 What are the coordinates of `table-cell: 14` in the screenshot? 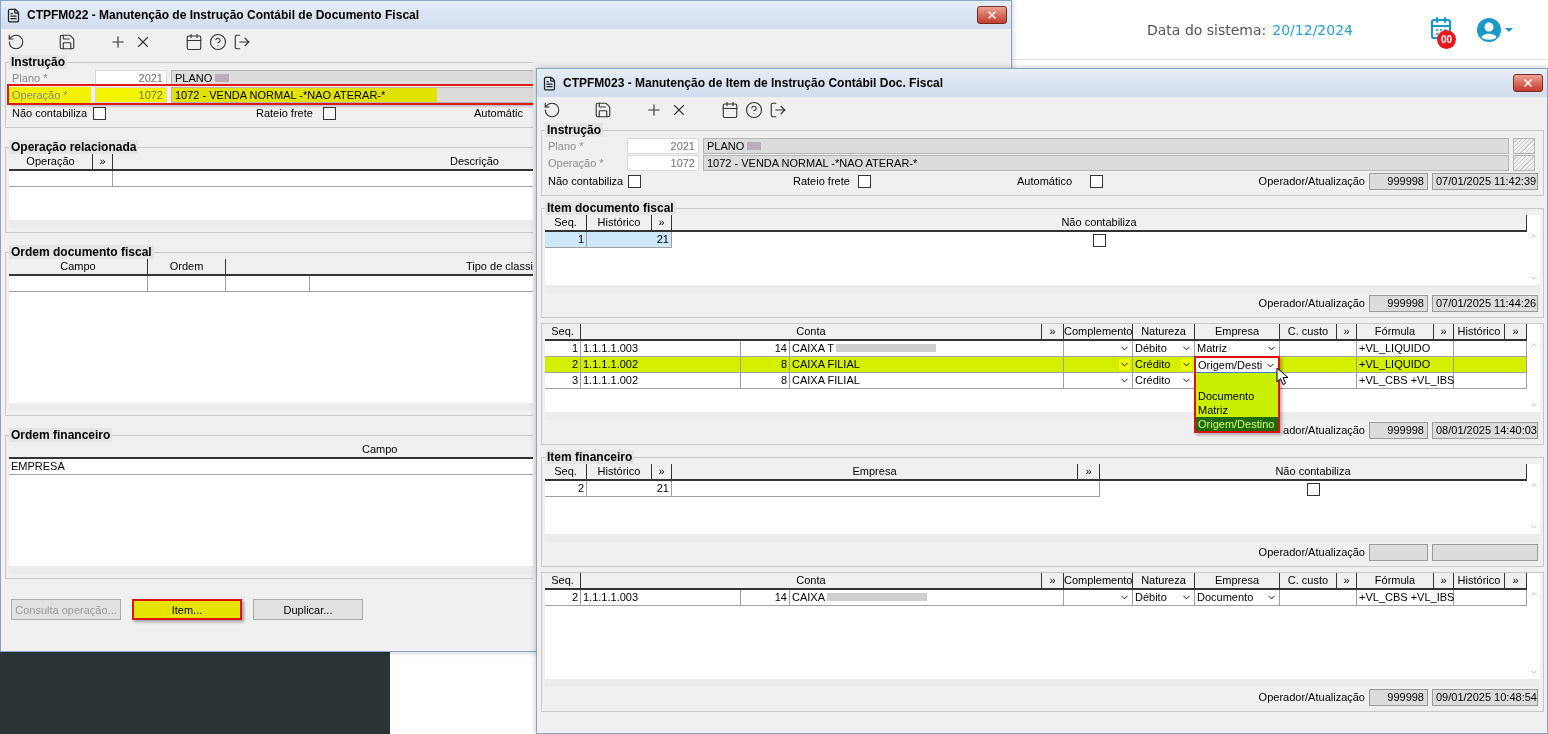 It's located at (765, 349).